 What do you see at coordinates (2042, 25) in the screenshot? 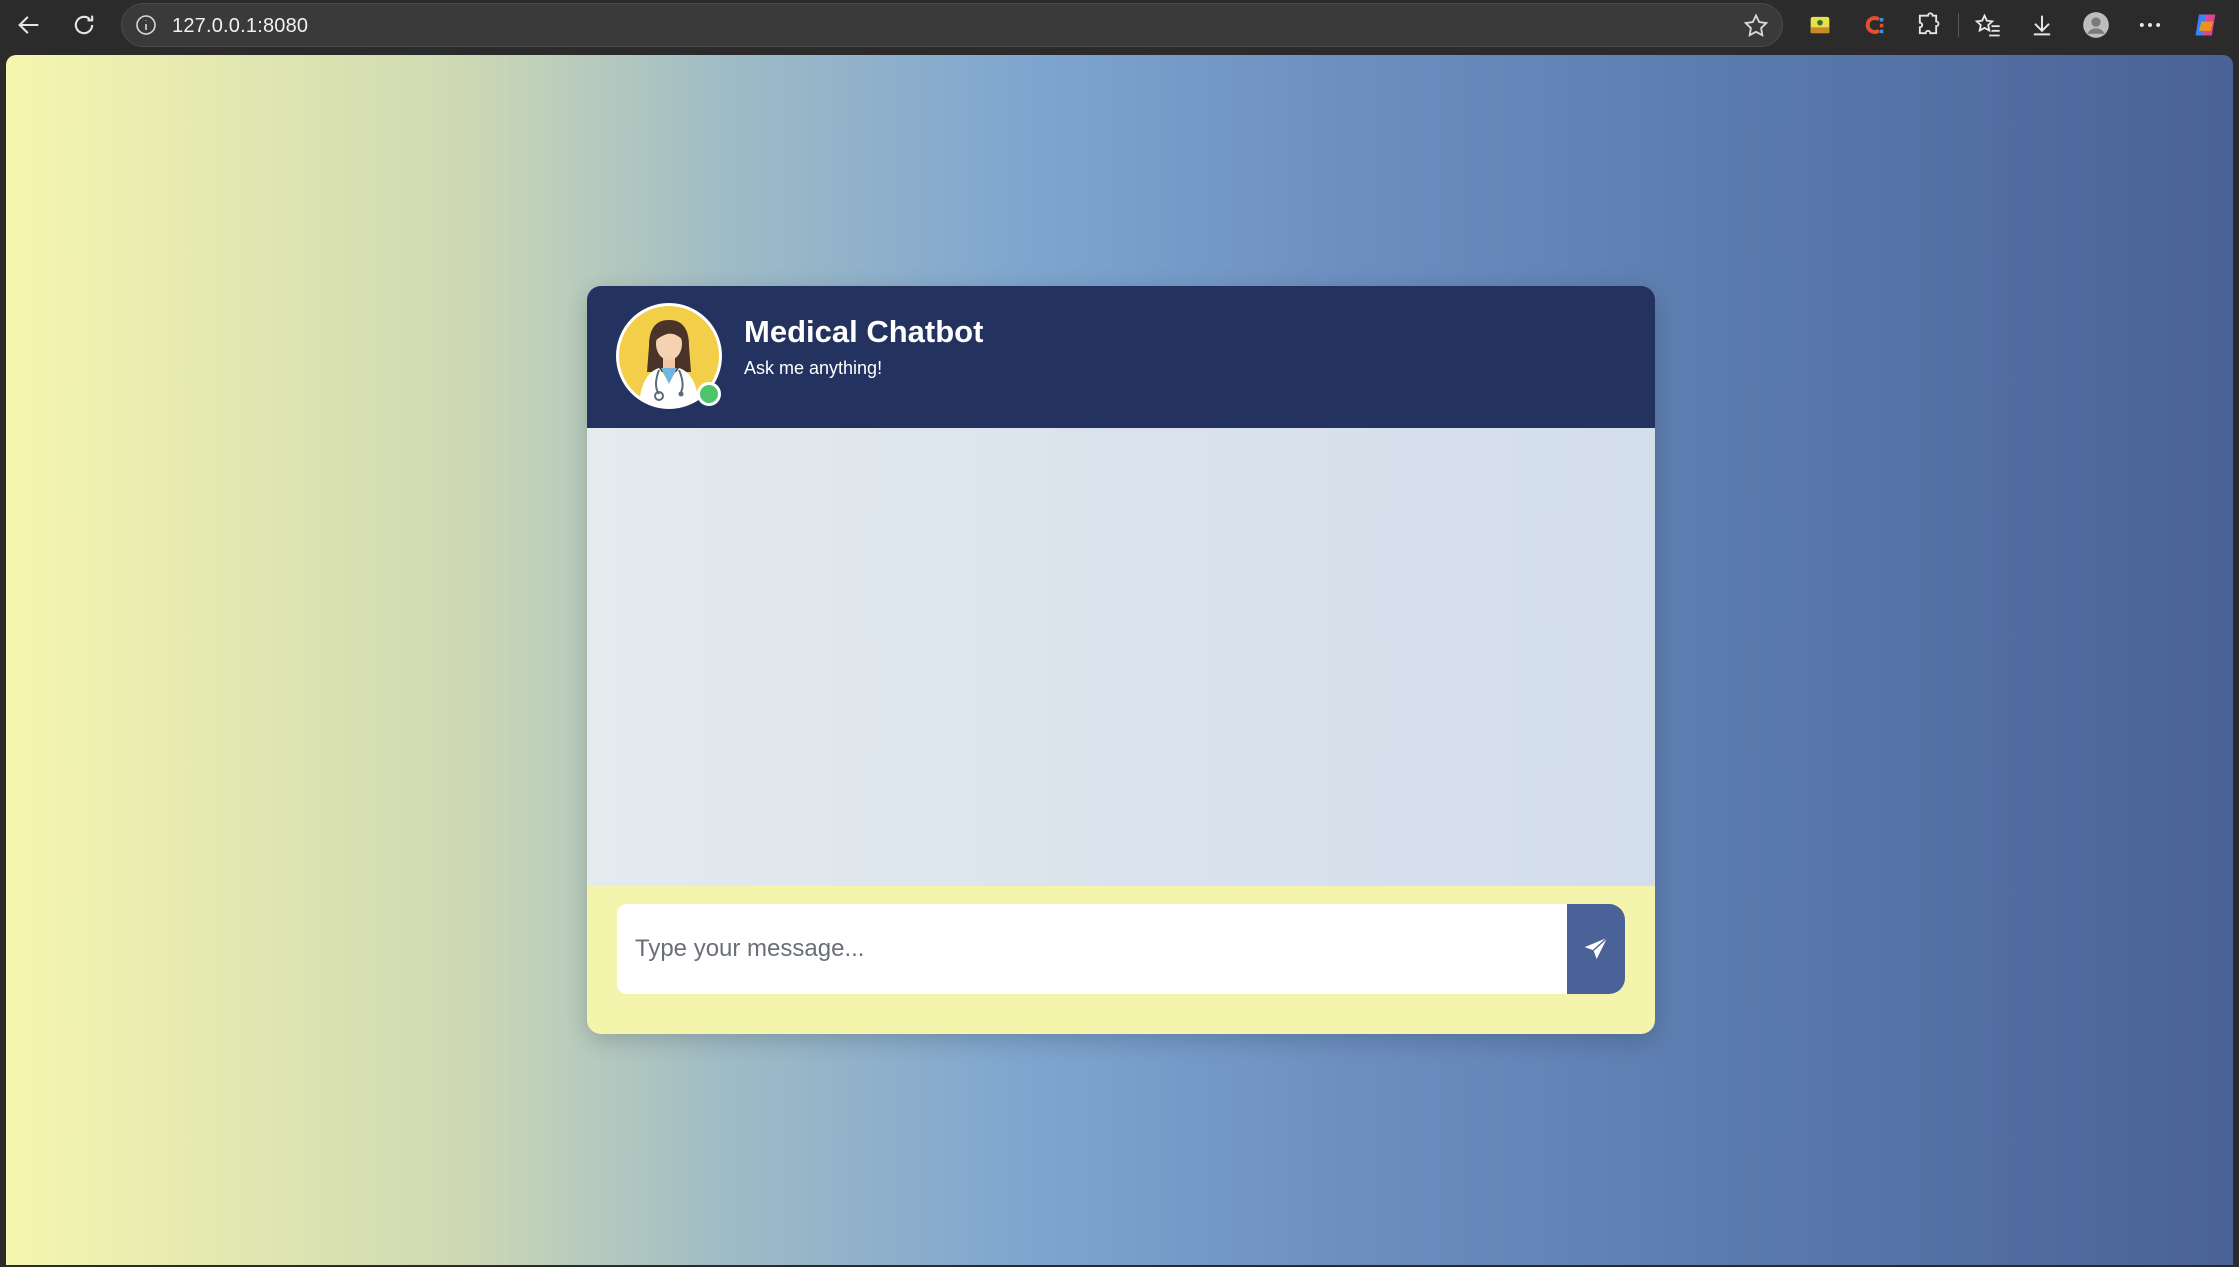
I see `download-icon` at bounding box center [2042, 25].